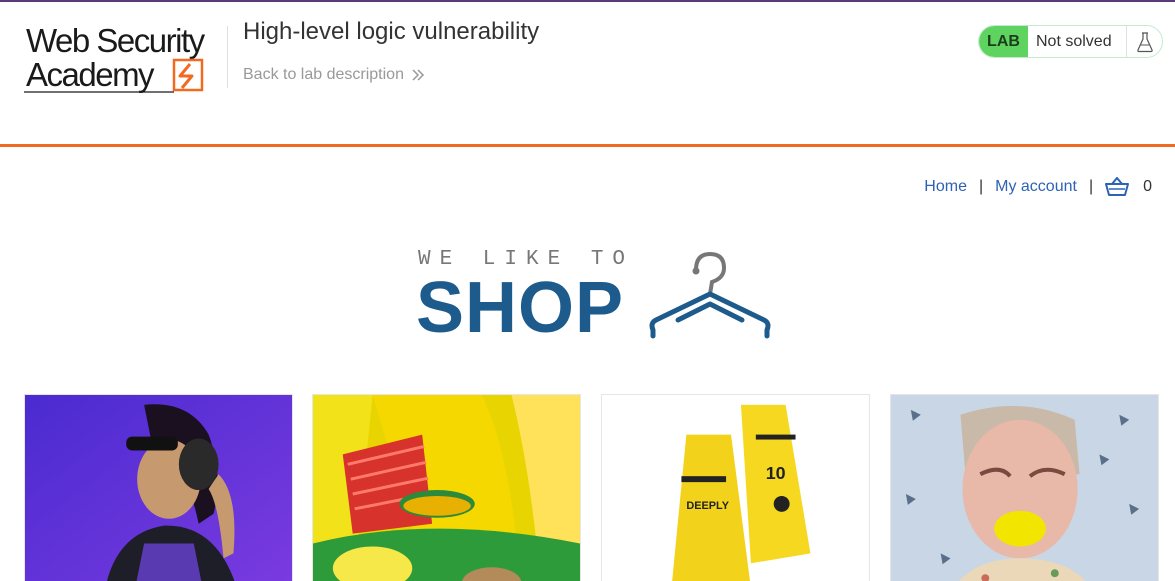  Describe the element at coordinates (1147, 186) in the screenshot. I see `cart-count: 0` at that location.